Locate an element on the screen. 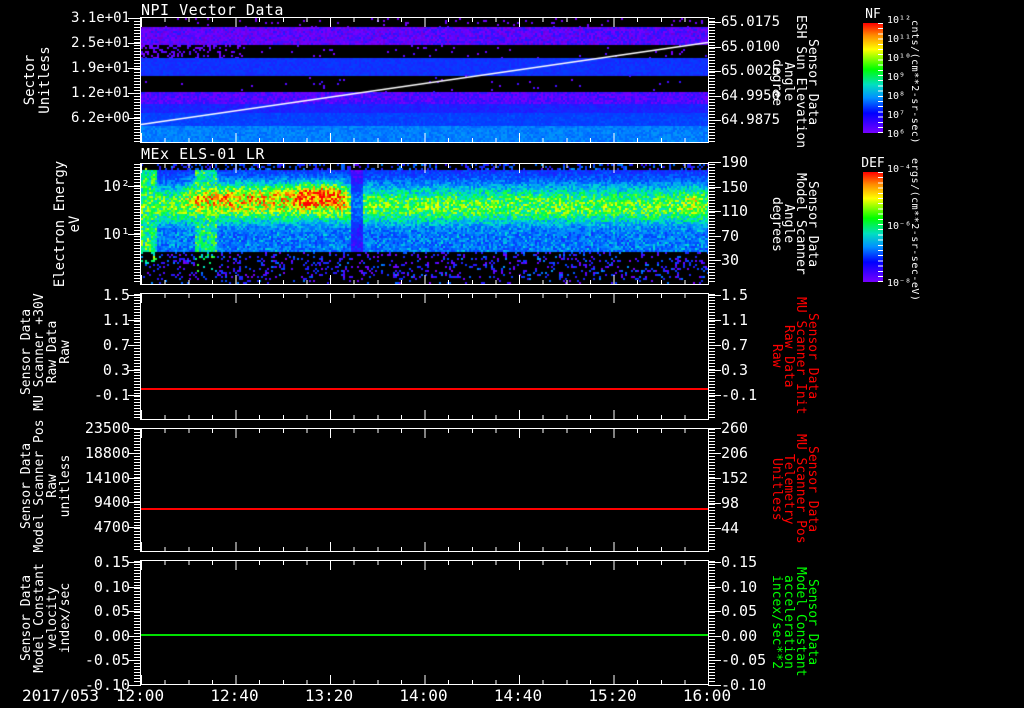 The image size is (1024, 708). x-tick-label: 14:00 is located at coordinates (423, 695).